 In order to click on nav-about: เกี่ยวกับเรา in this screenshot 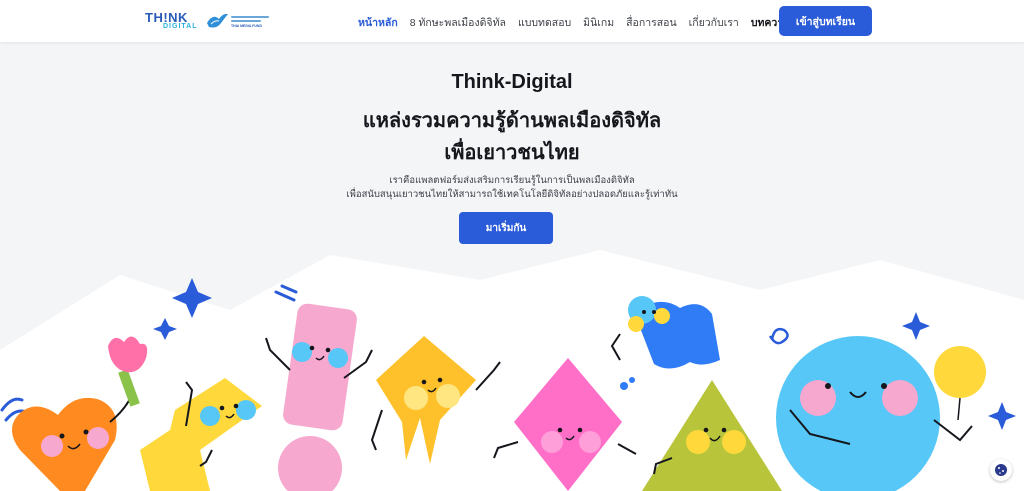, I will do `click(714, 22)`.